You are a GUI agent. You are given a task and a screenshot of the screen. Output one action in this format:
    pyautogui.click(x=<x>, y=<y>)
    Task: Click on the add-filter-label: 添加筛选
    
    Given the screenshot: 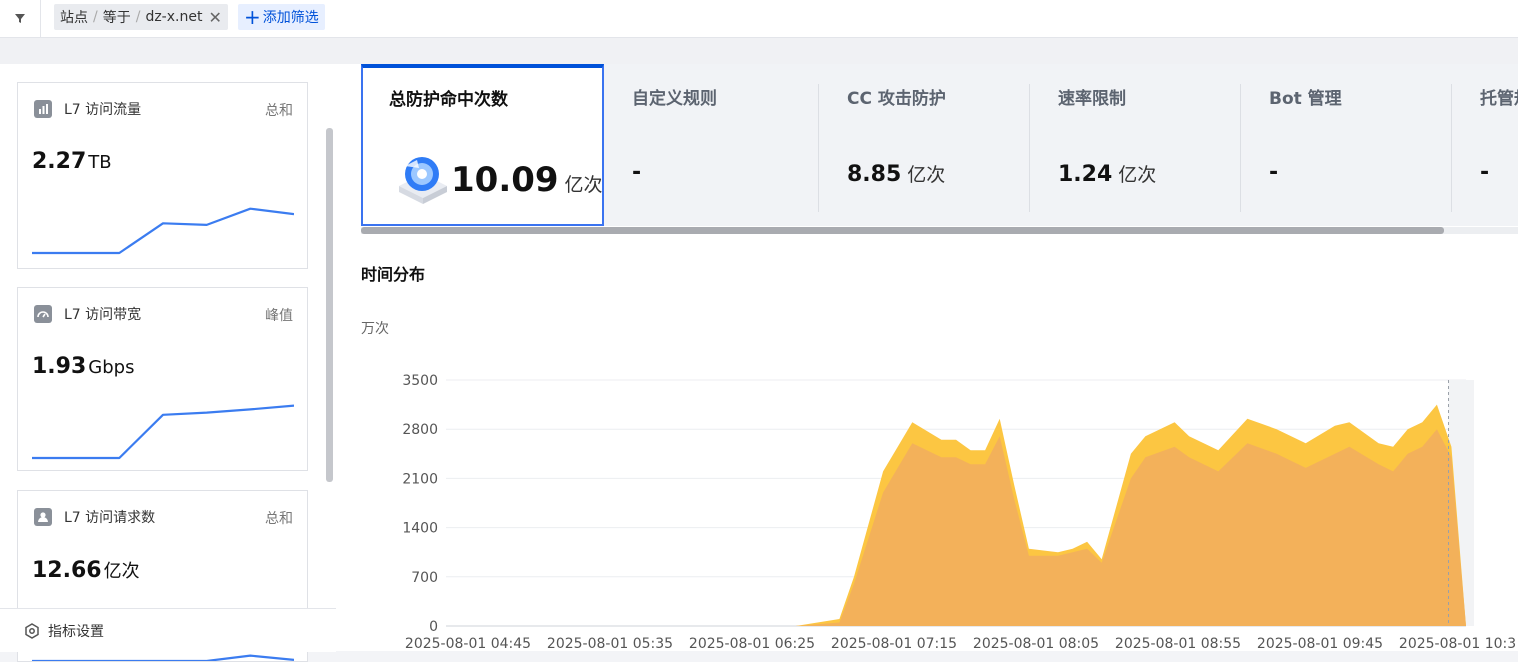 What is the action you would take?
    pyautogui.click(x=290, y=18)
    